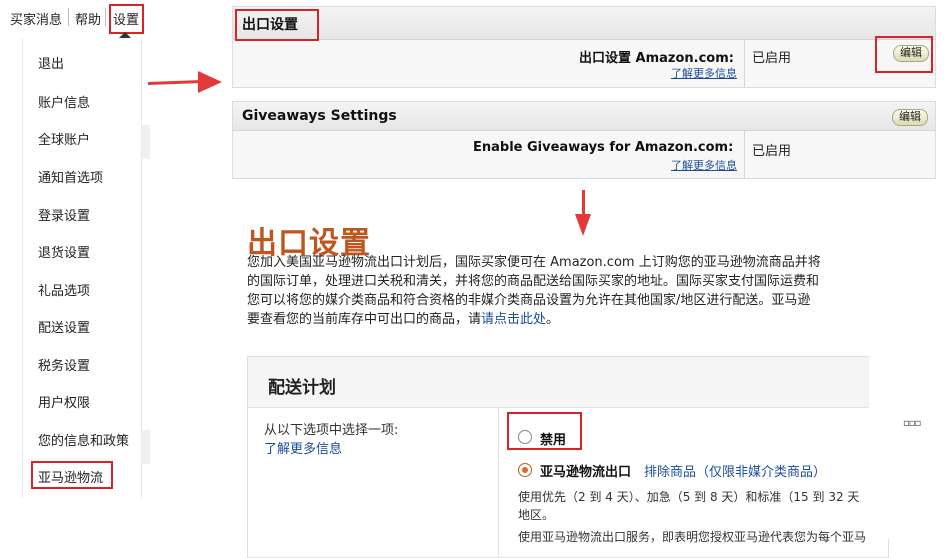 The image size is (952, 558). What do you see at coordinates (910, 364) in the screenshot?
I see `right-edge-mask` at bounding box center [910, 364].